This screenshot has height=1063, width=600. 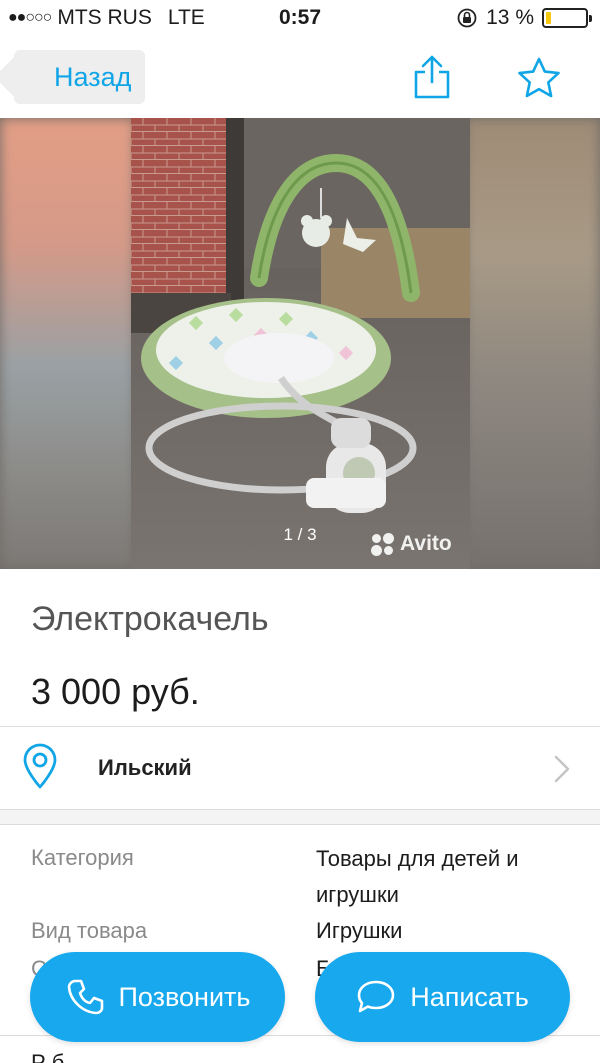 What do you see at coordinates (300, 817) in the screenshot?
I see `section-separator` at bounding box center [300, 817].